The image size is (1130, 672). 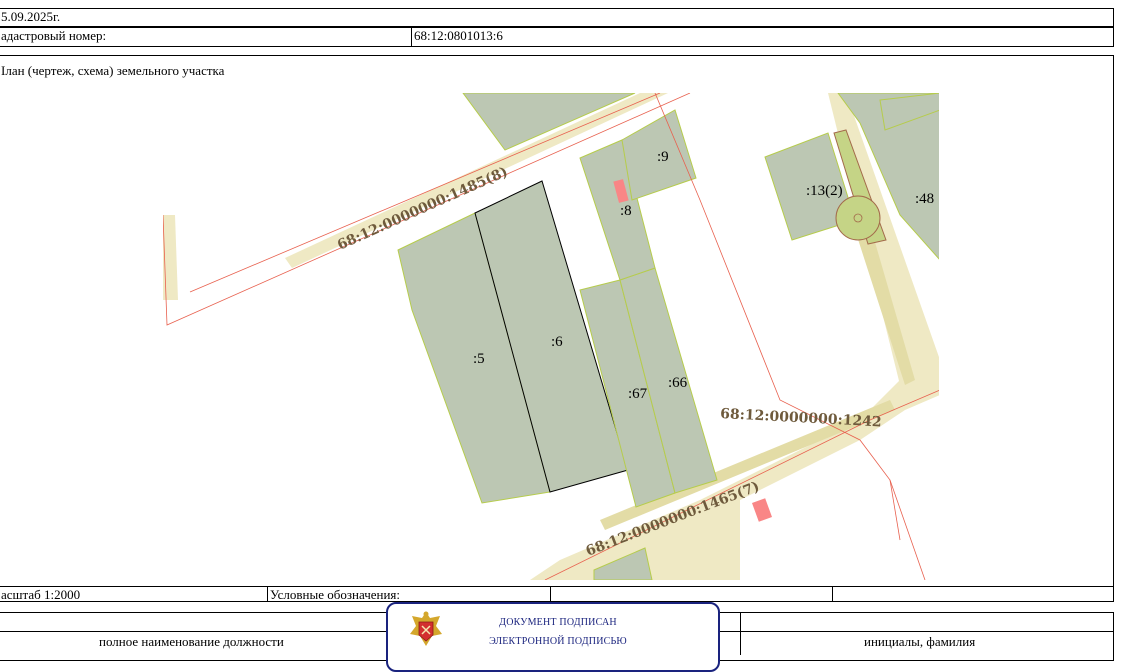 What do you see at coordinates (134, 594) in the screenshot?
I see `scale-cell: асштаб 1:2000` at bounding box center [134, 594].